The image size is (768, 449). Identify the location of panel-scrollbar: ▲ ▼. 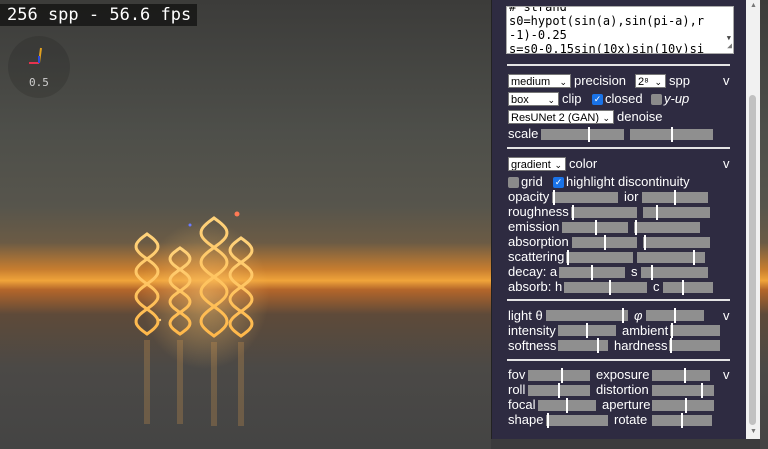
(753, 219).